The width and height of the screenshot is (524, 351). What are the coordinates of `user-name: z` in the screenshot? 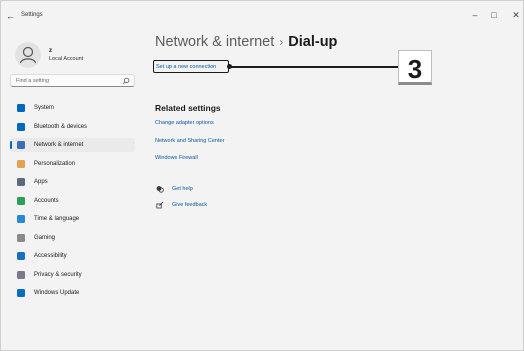 It's located at (50, 51).